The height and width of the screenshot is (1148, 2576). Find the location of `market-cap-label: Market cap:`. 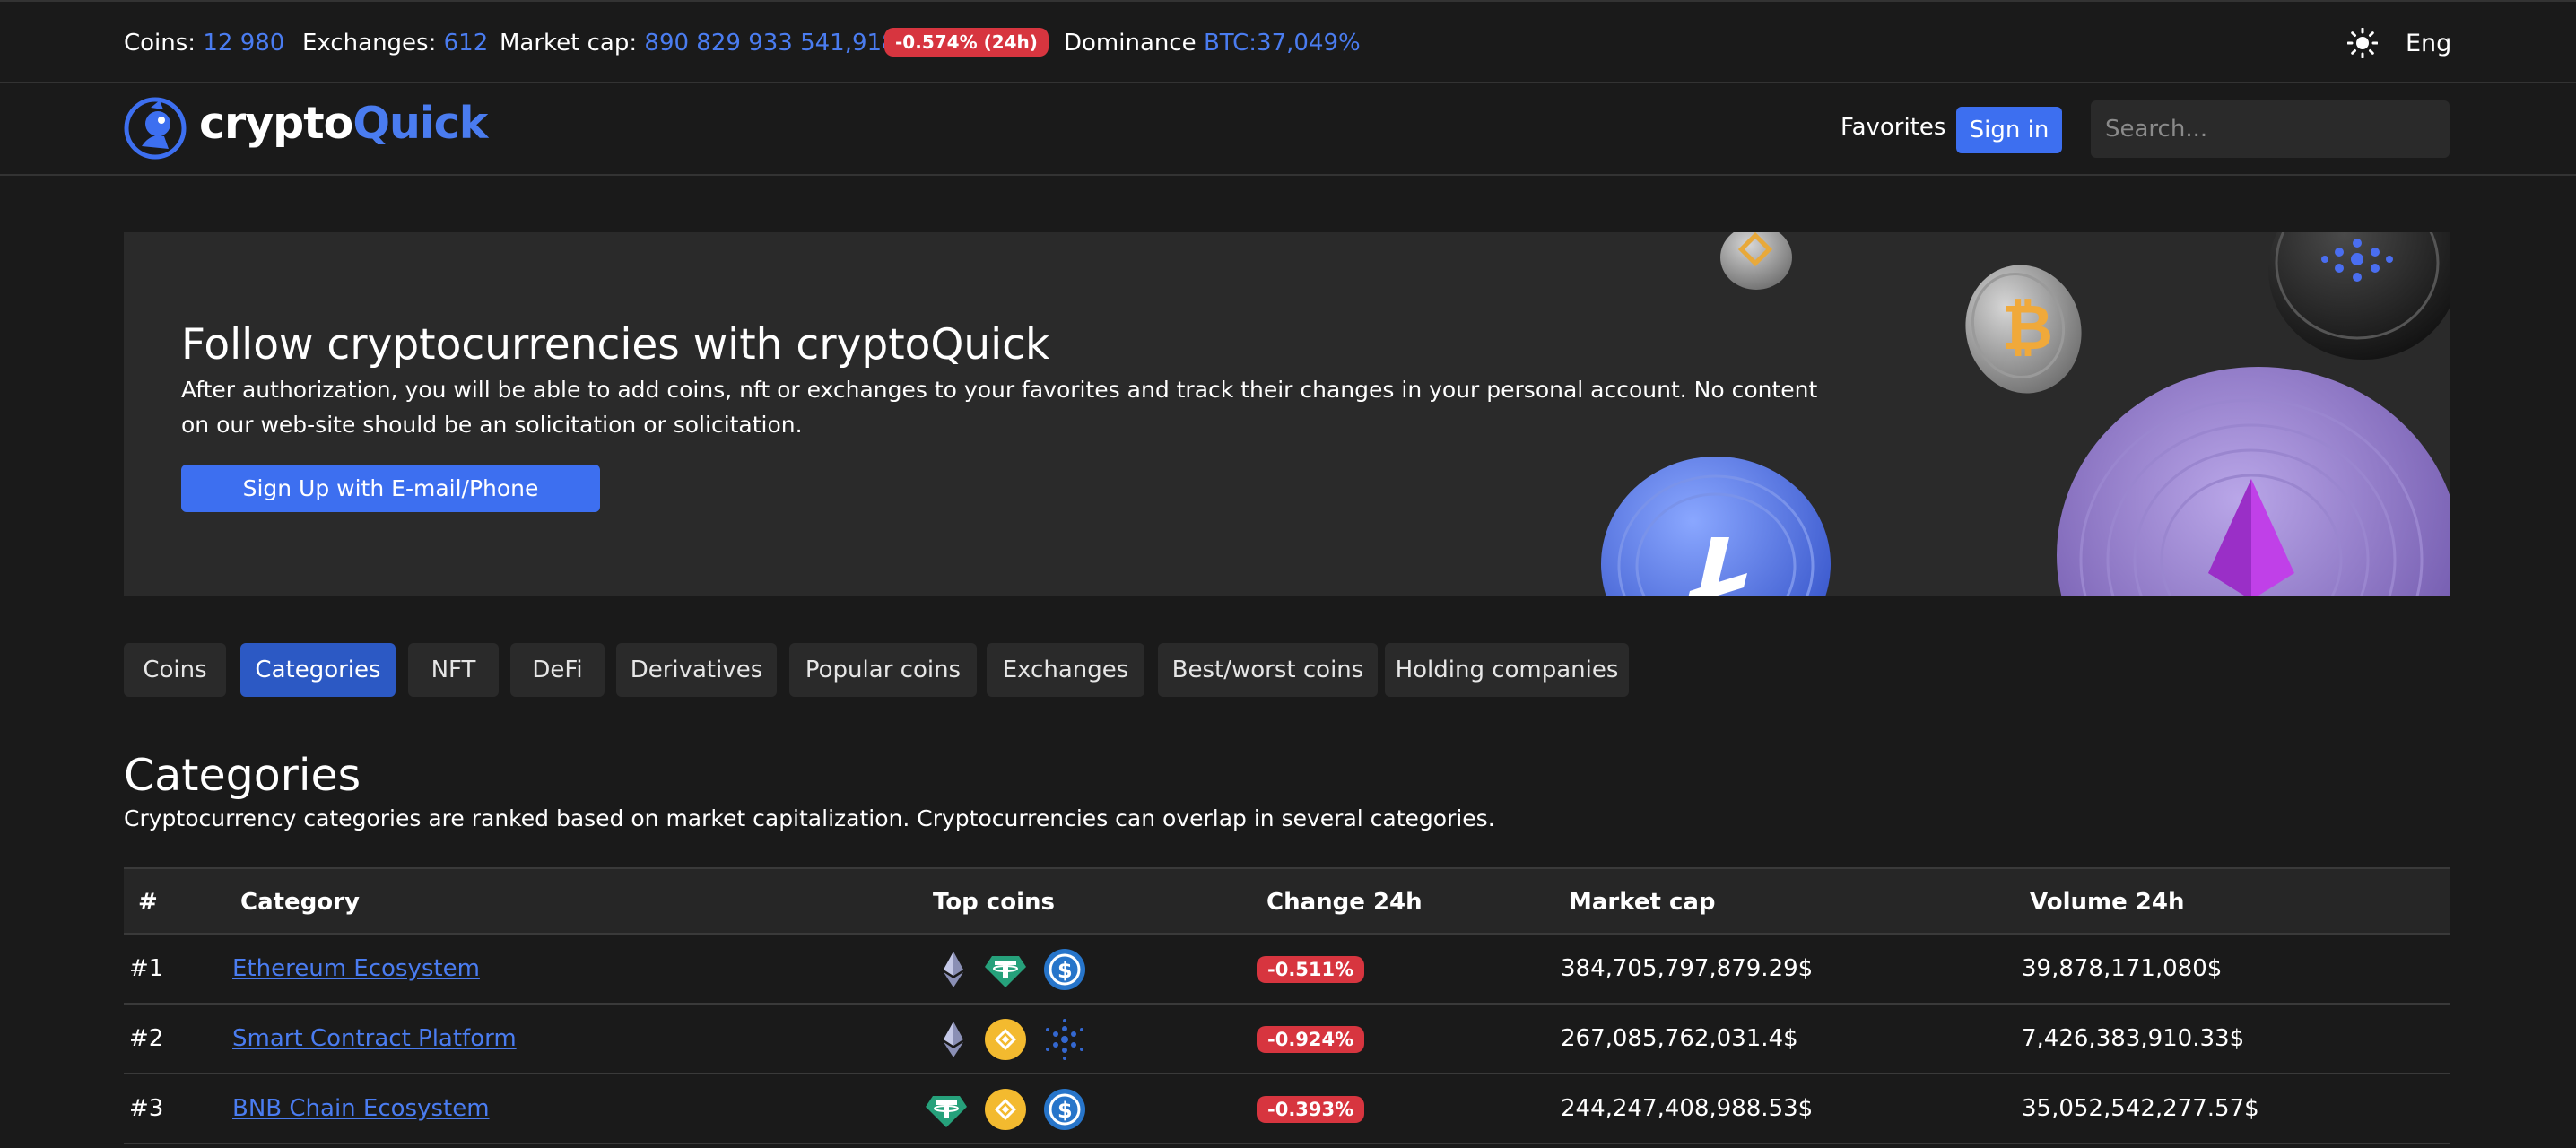

market-cap-label: Market cap: is located at coordinates (569, 43).